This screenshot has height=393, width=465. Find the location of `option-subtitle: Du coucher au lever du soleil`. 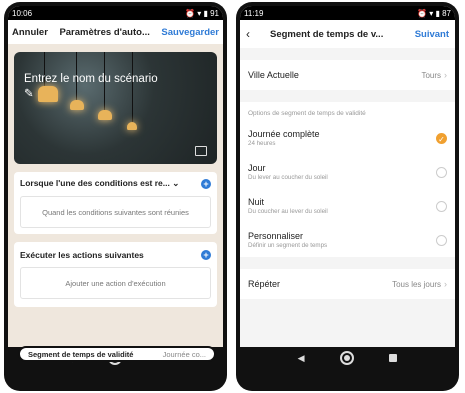

option-subtitle: Du coucher au lever du soleil is located at coordinates (288, 211).